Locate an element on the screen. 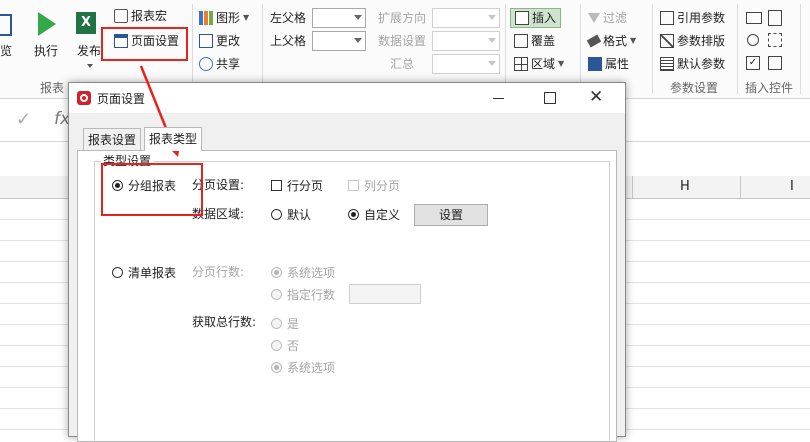 Image resolution: width=810 pixels, height=442 pixels. tab-report-type: 报表类型 is located at coordinates (173, 139).